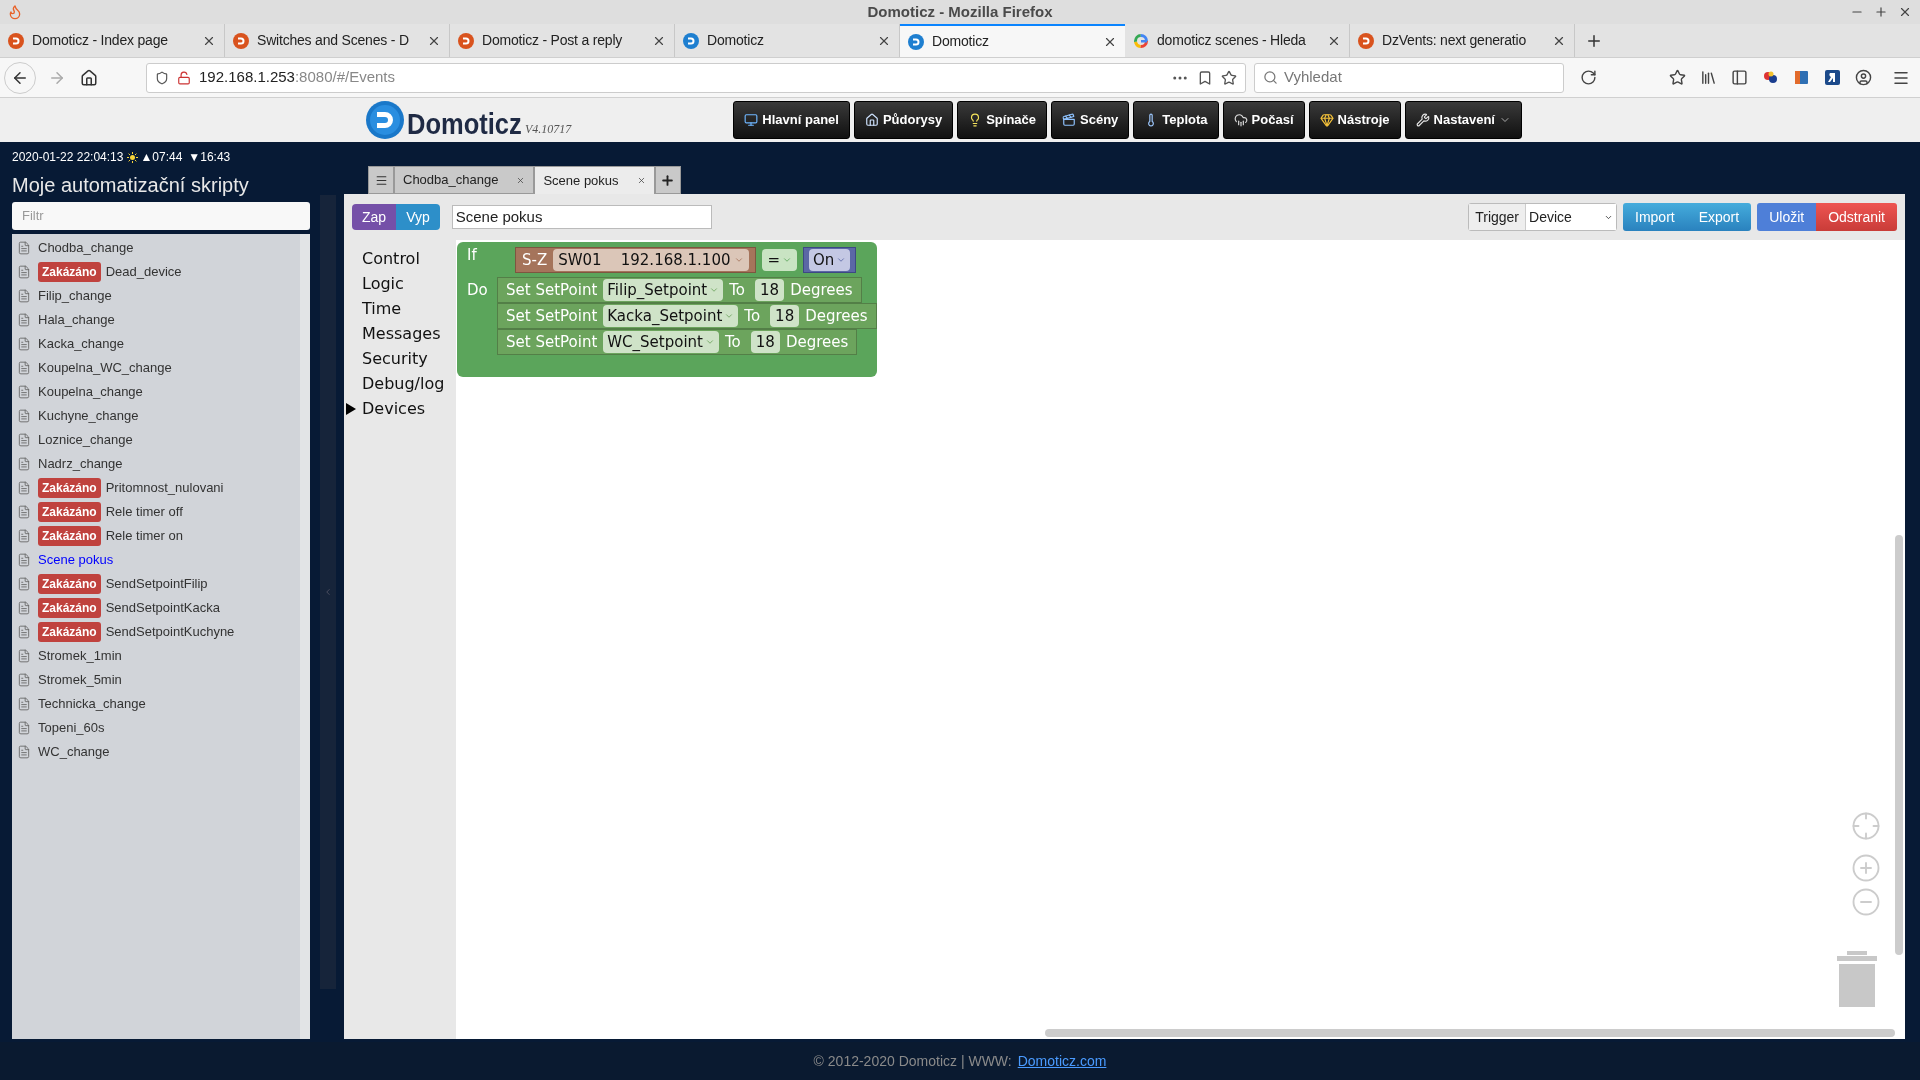 Image resolution: width=1920 pixels, height=1080 pixels. What do you see at coordinates (156, 344) in the screenshot?
I see `script-item: Kacka_change` at bounding box center [156, 344].